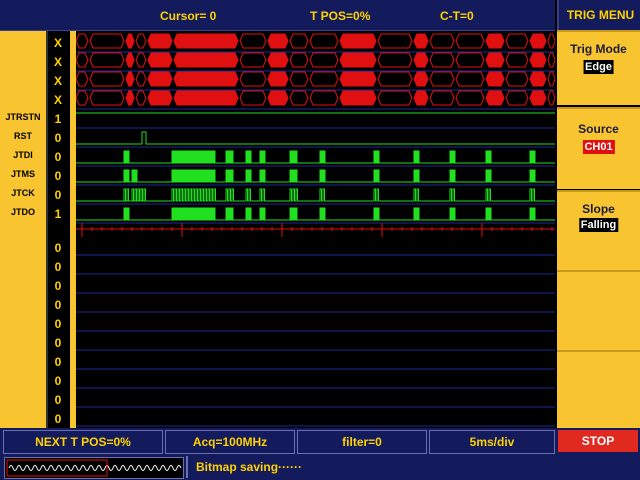 This screenshot has height=480, width=640. I want to click on menu-trig-mode: Trig Mode Edge, so click(598, 67).